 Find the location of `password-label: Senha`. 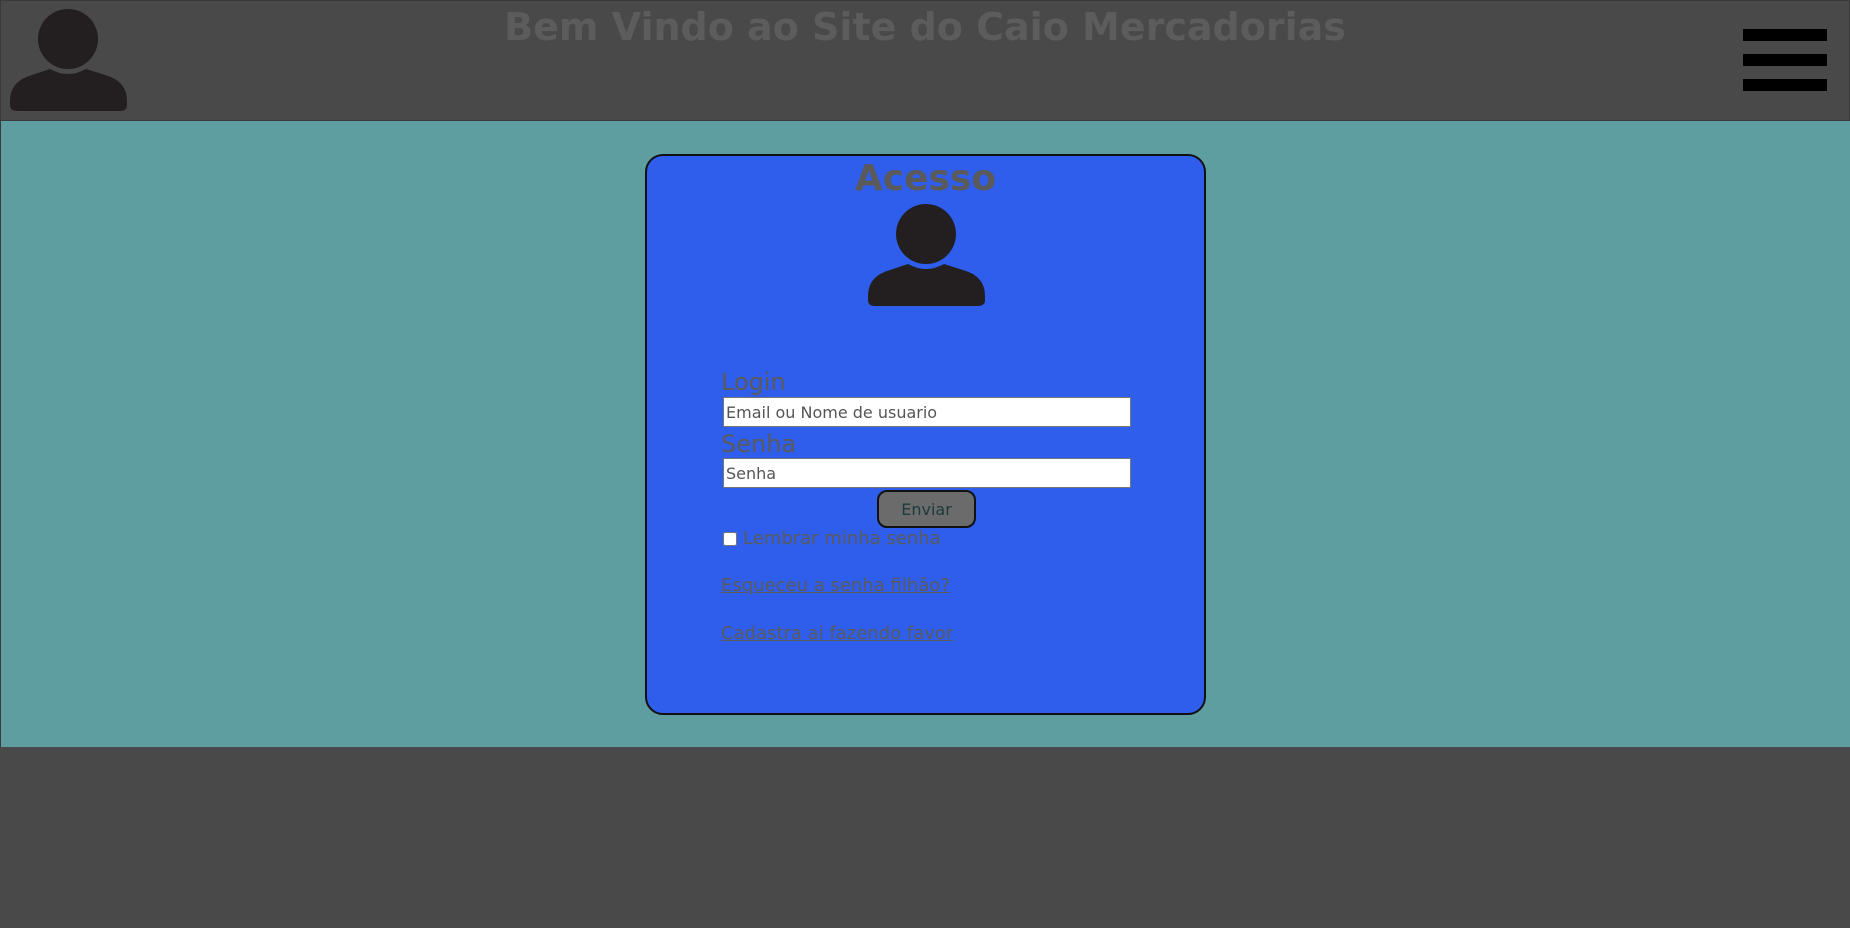

password-label: Senha is located at coordinates (759, 444).